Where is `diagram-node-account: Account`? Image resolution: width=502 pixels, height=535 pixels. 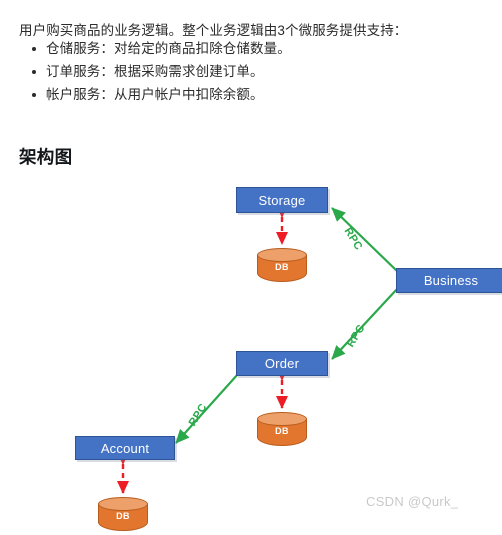
diagram-node-account: Account is located at coordinates (125, 448).